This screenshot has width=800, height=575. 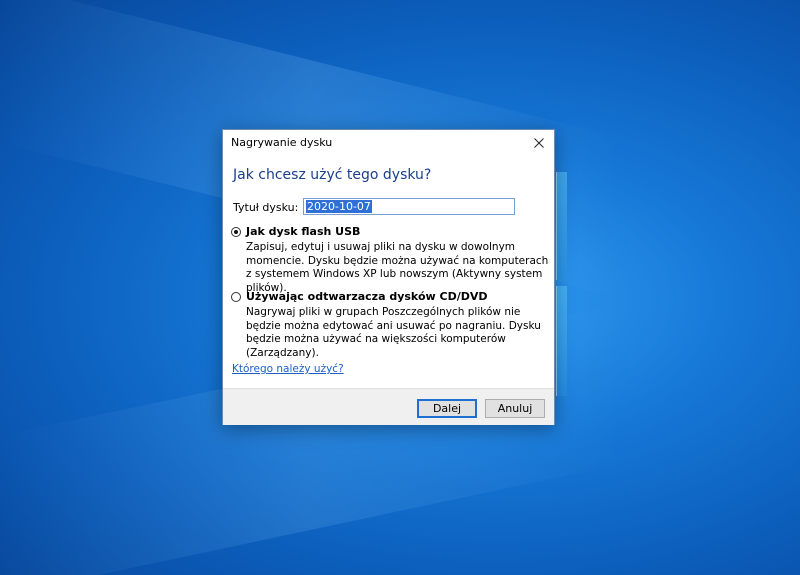 What do you see at coordinates (266, 207) in the screenshot?
I see `disc-title-label: Tytuł dysku:` at bounding box center [266, 207].